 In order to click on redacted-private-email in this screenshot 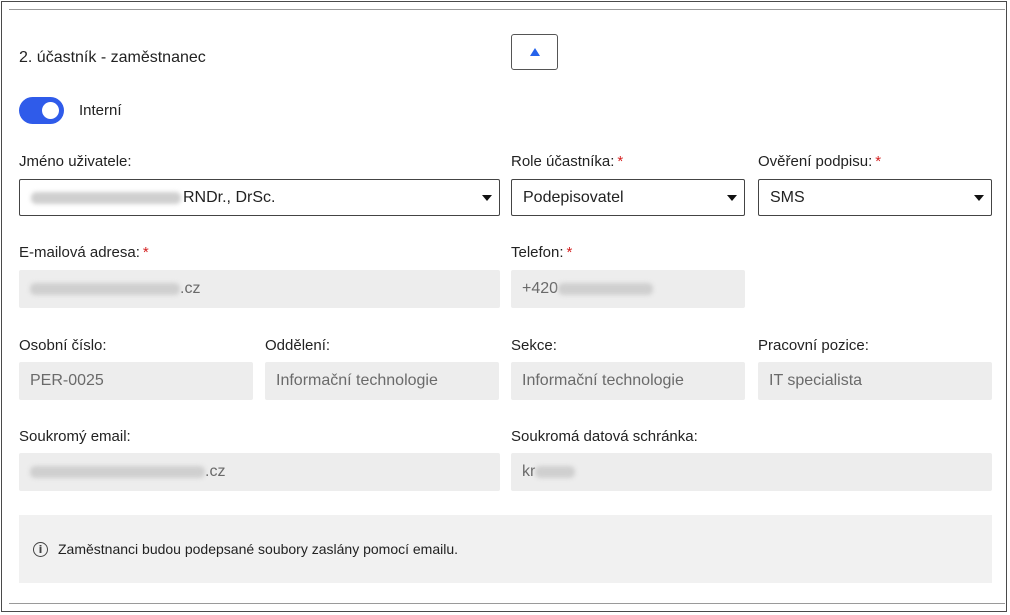, I will do `click(117, 472)`.